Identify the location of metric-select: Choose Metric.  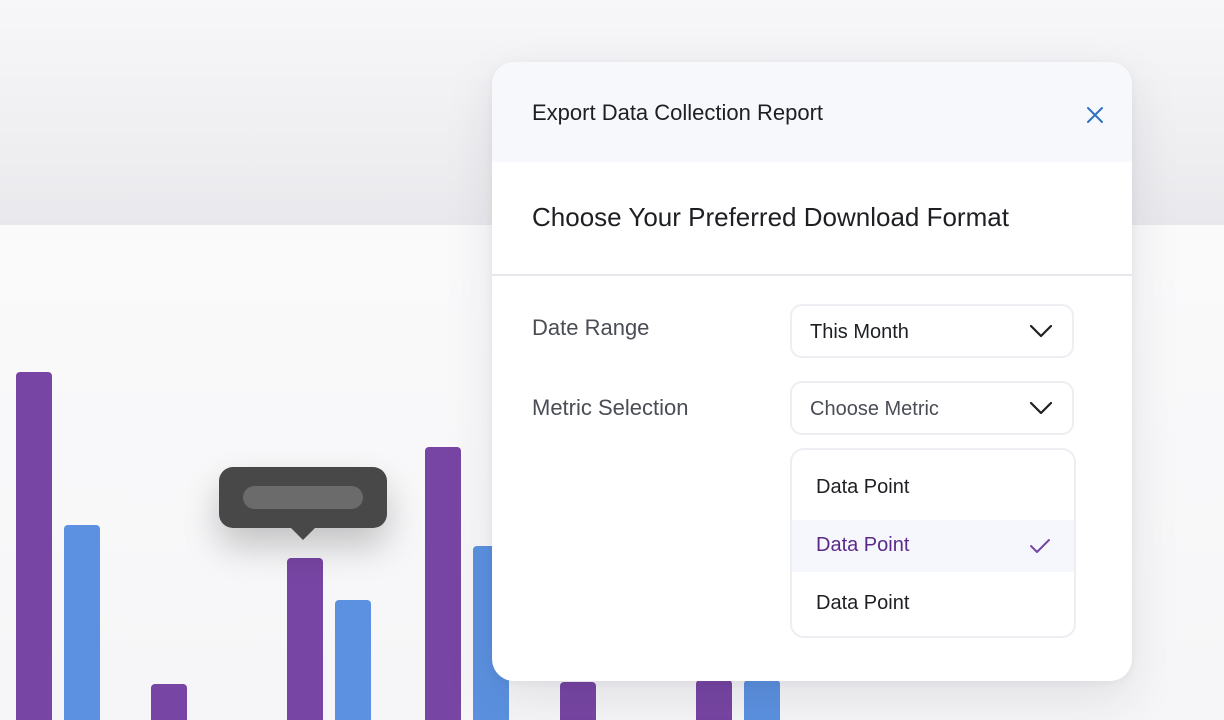
(932, 408).